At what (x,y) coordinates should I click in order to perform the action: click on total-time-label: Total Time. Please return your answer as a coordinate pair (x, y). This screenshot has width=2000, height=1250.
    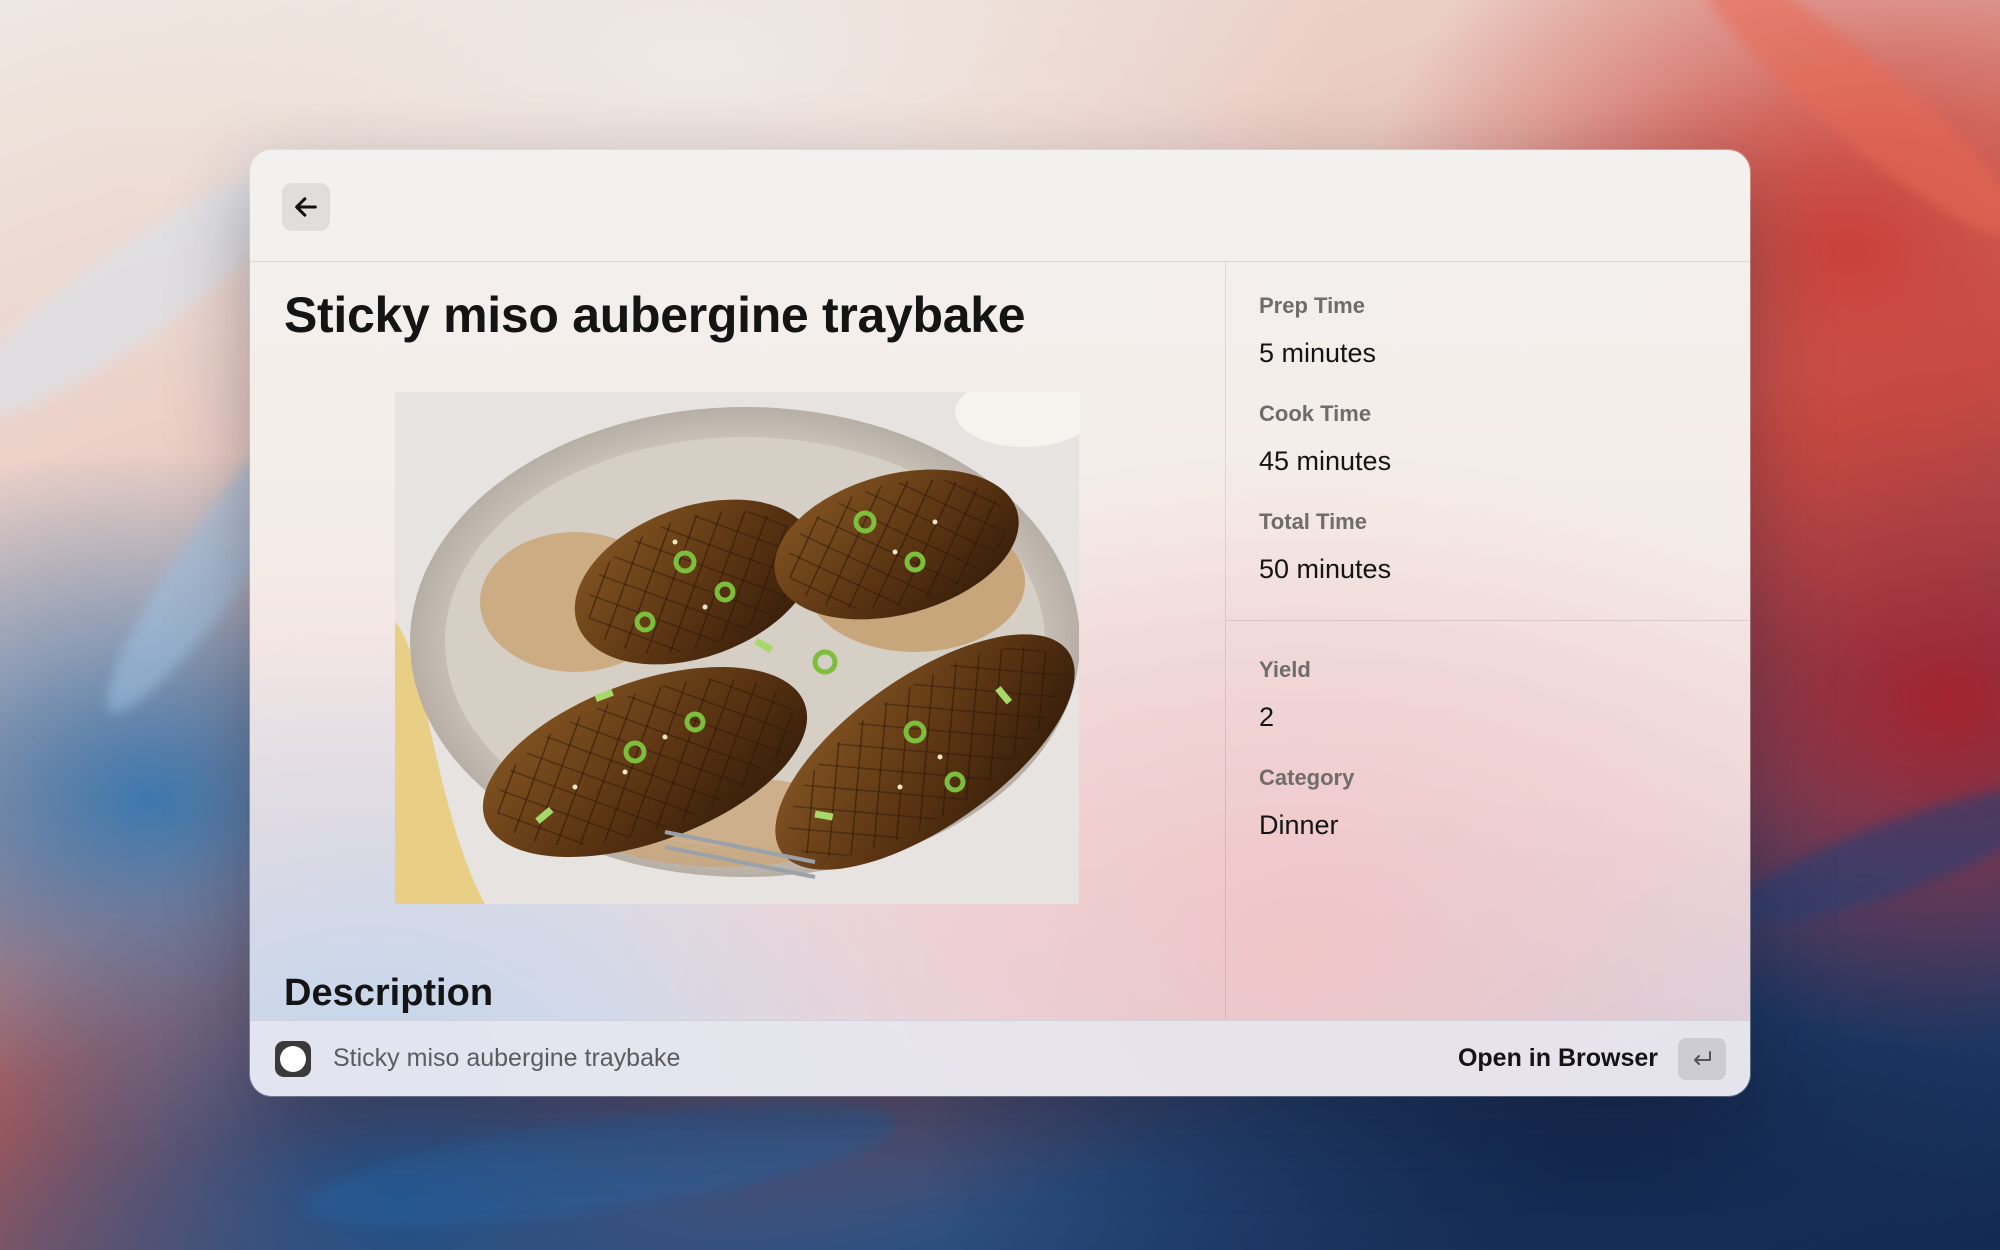
    Looking at the image, I should click on (1313, 521).